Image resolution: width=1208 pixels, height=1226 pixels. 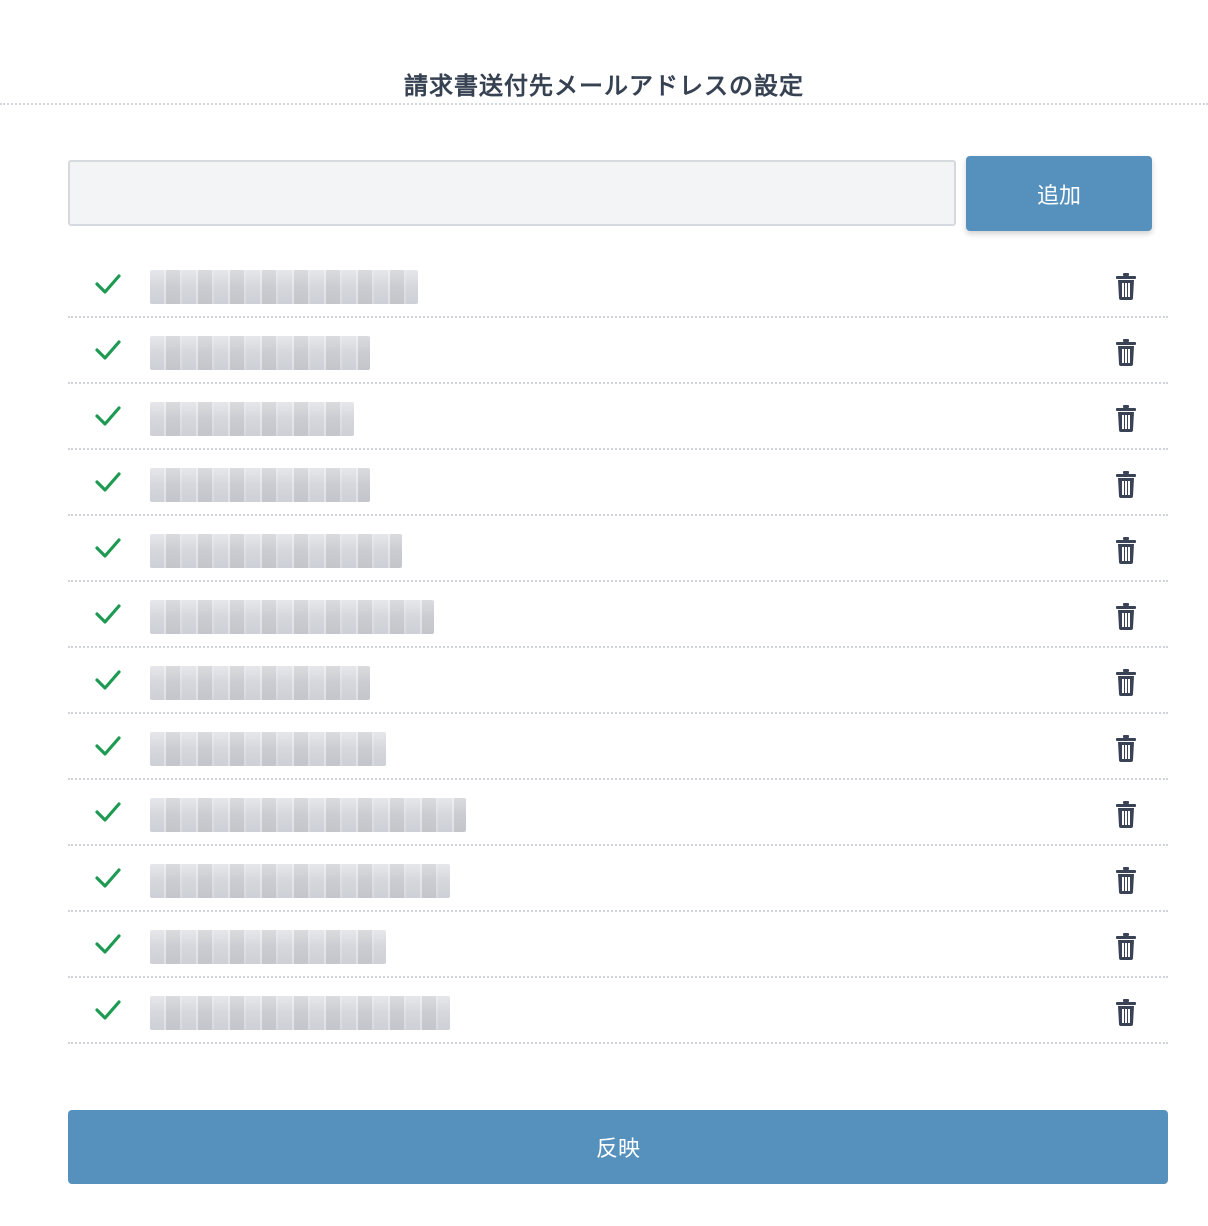 What do you see at coordinates (604, 86) in the screenshot?
I see `page-title: 請求書送付先メールアドレスの設定` at bounding box center [604, 86].